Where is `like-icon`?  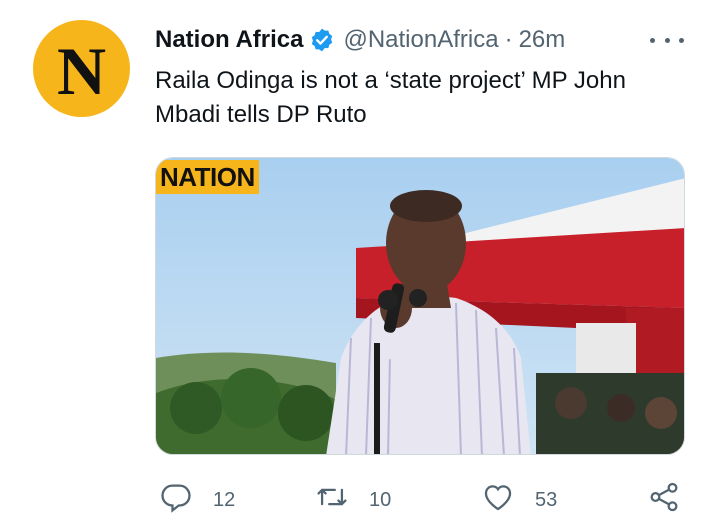
like-icon is located at coordinates (498, 500).